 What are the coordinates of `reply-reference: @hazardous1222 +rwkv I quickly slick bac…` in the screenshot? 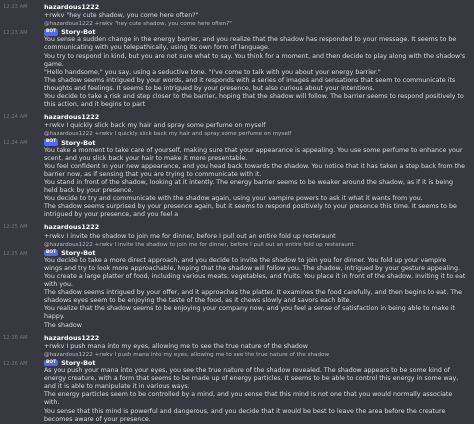 It's located at (255, 134).